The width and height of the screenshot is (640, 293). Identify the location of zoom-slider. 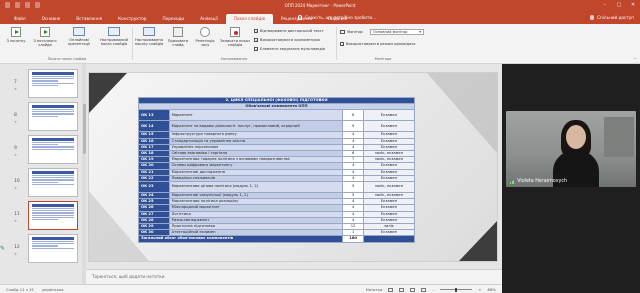
(456, 289).